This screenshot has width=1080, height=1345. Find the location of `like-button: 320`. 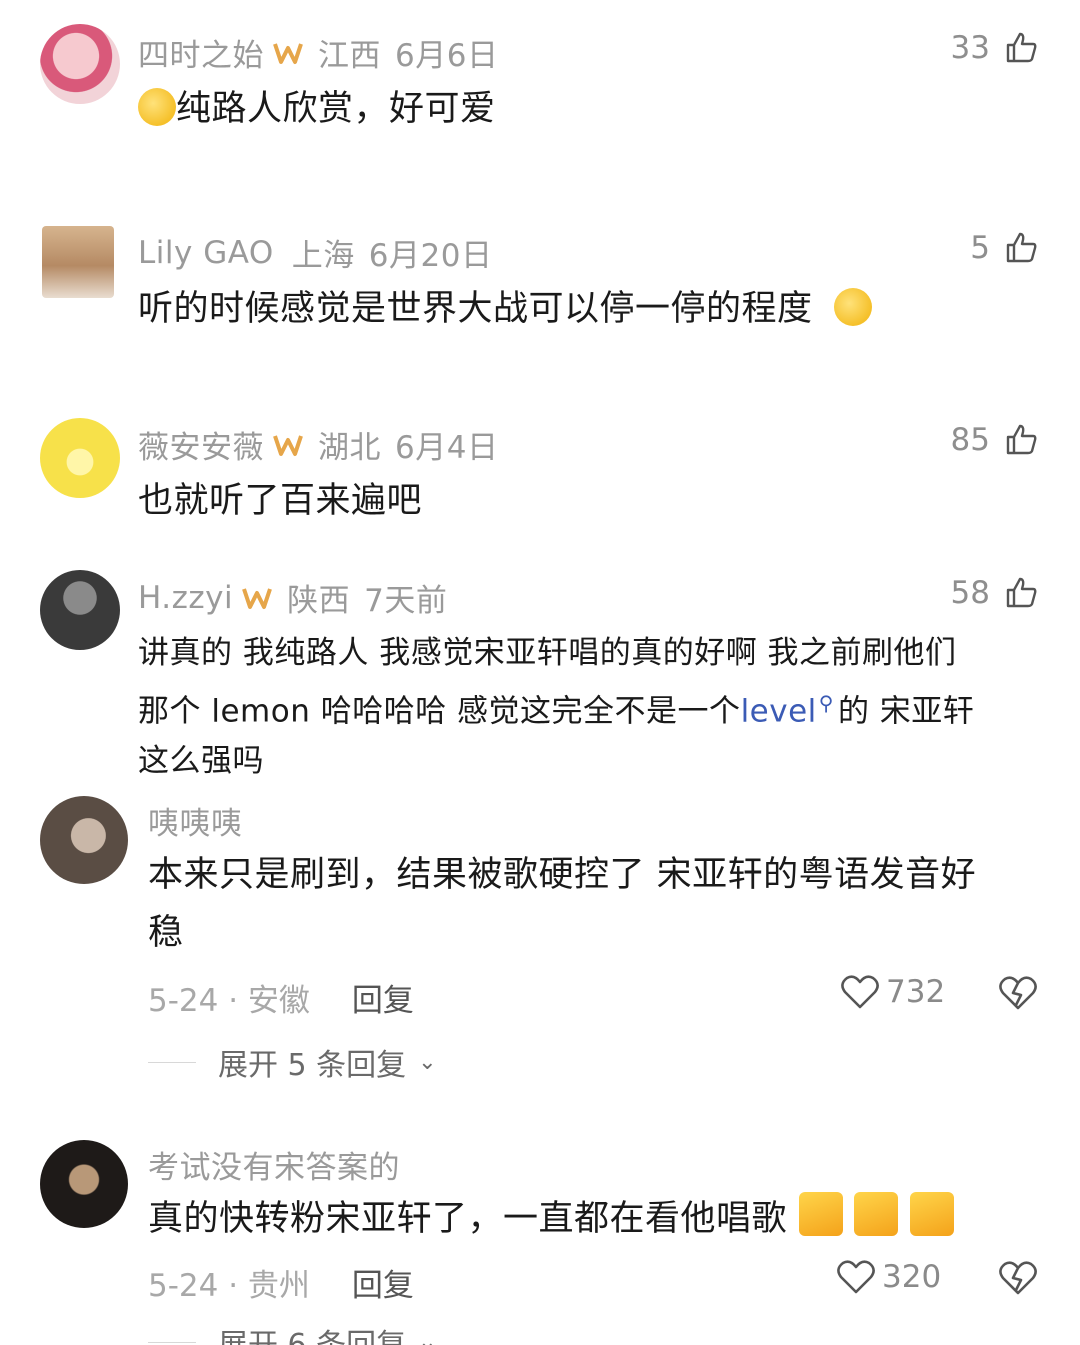

like-button: 320 is located at coordinates (888, 1277).